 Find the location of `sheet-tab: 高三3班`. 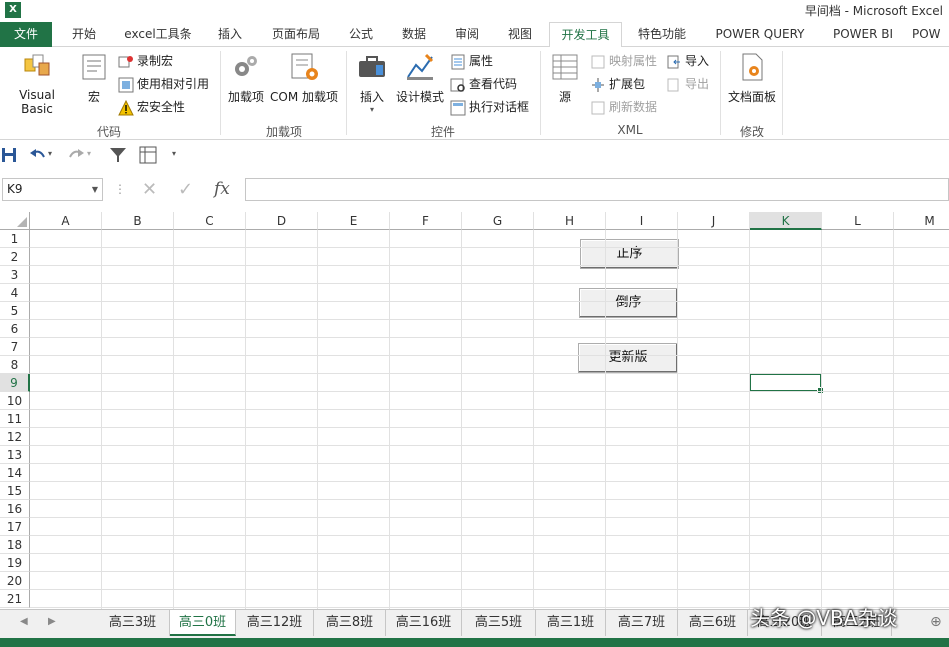

sheet-tab: 高三3班 is located at coordinates (133, 623).